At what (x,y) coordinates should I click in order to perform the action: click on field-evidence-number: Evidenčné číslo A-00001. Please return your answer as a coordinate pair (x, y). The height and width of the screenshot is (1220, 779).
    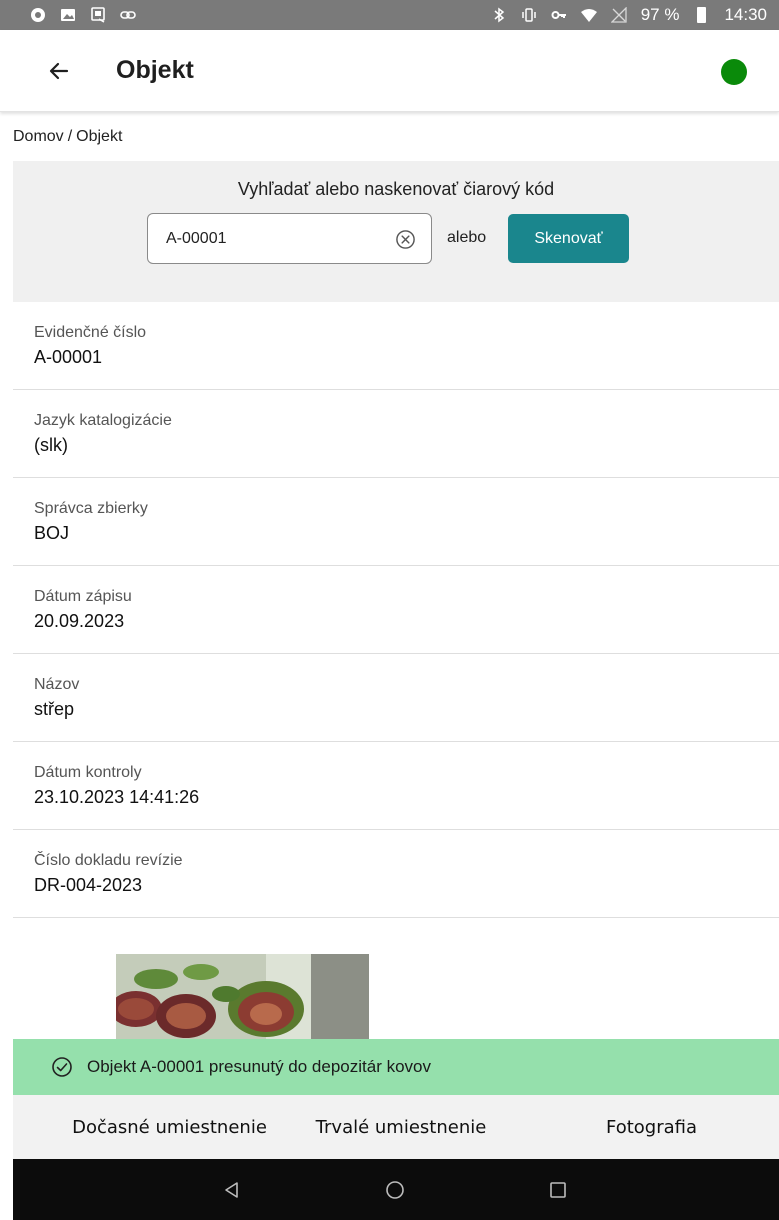
    Looking at the image, I should click on (396, 346).